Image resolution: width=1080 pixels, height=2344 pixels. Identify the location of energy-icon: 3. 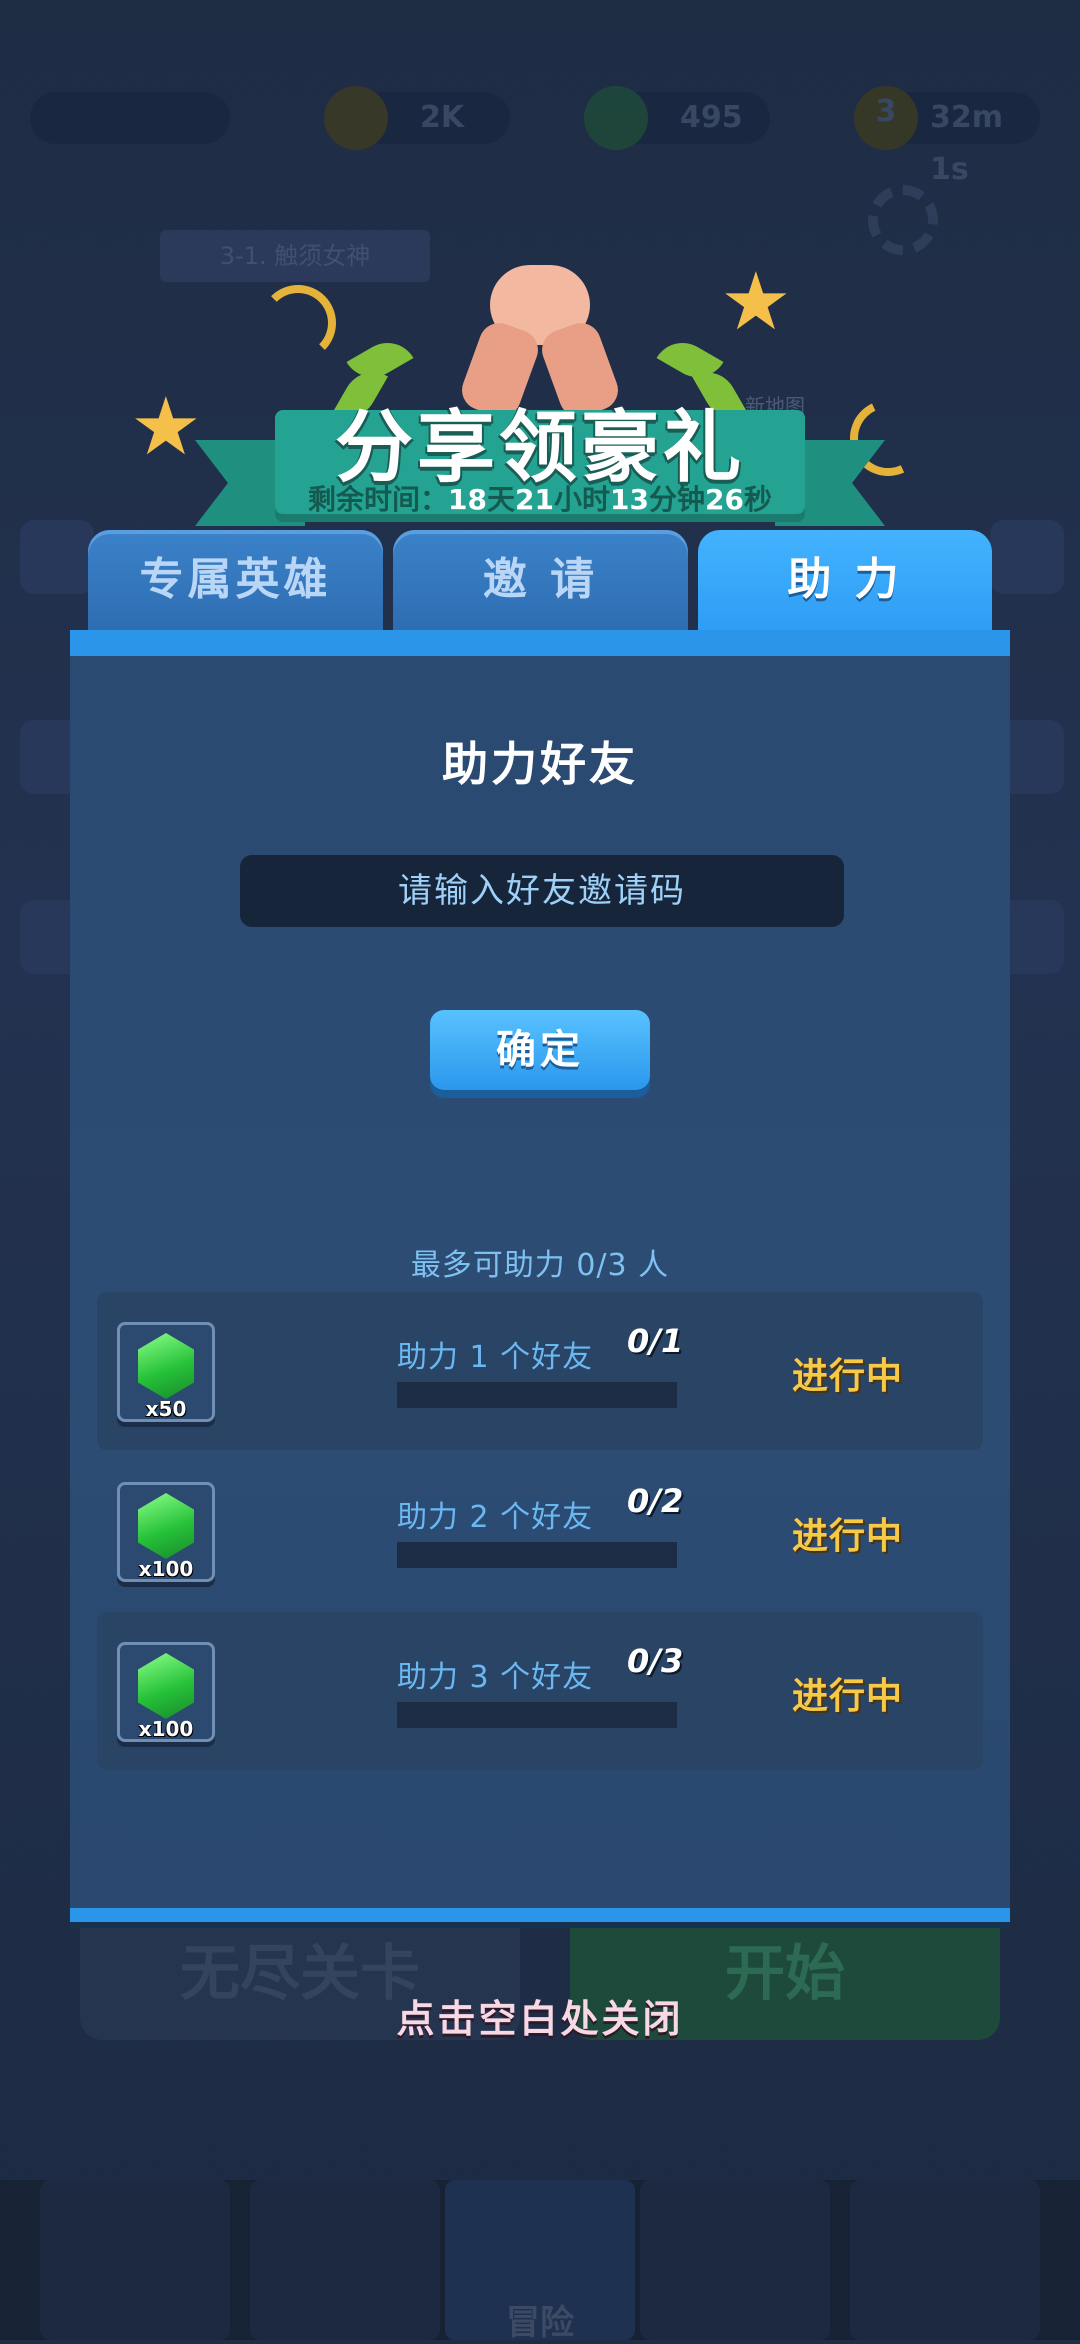
(886, 118).